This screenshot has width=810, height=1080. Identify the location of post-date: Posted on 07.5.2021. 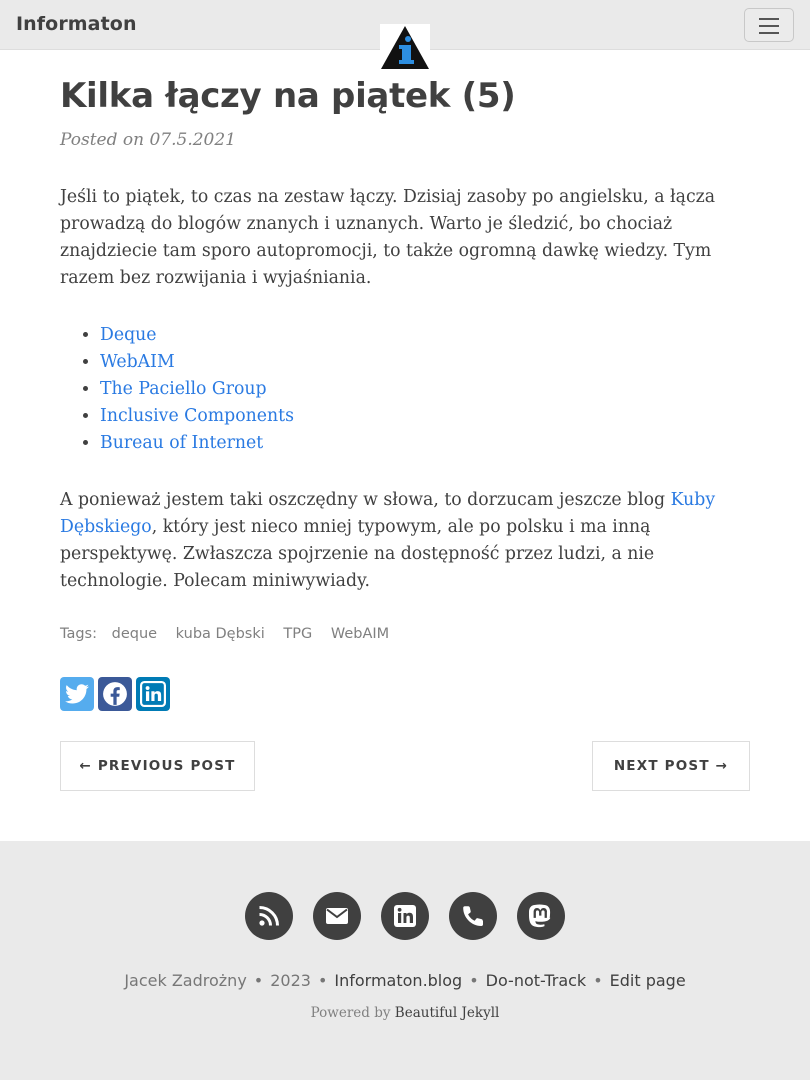
(148, 140).